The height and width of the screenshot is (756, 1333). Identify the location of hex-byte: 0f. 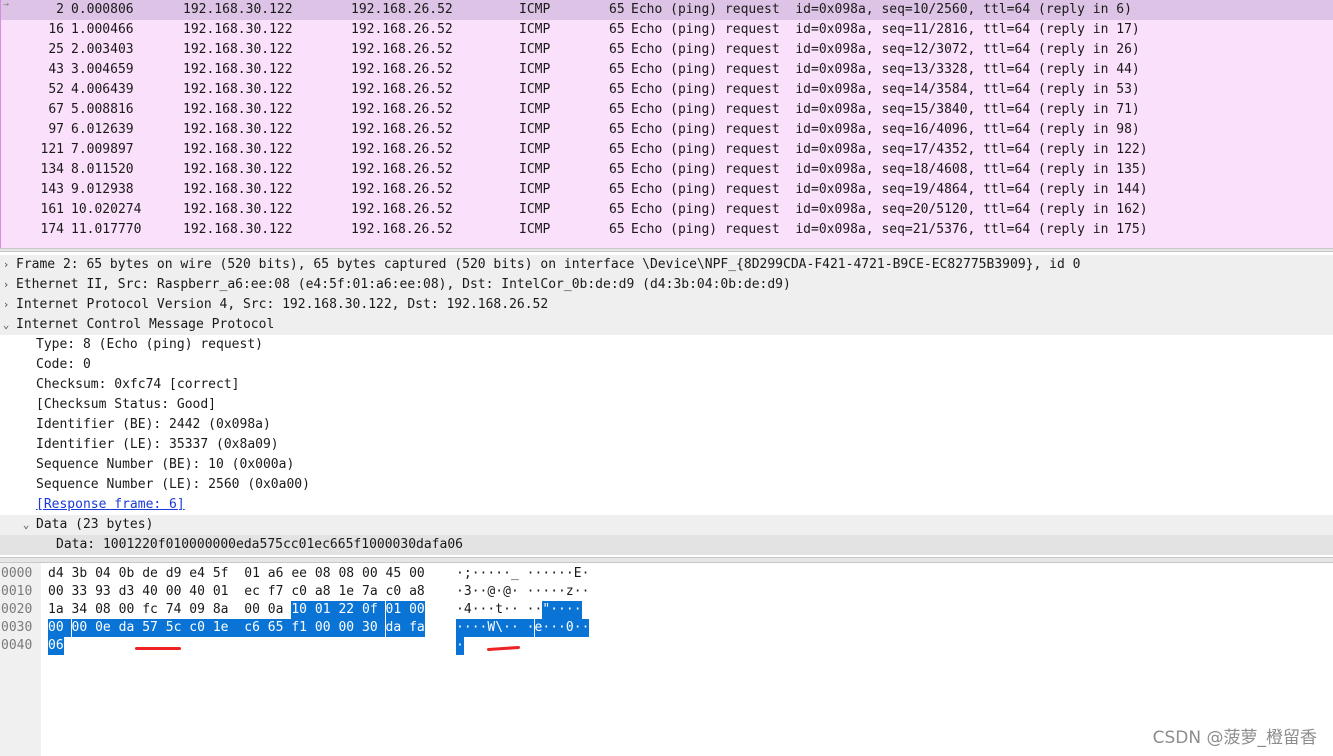
(374, 610).